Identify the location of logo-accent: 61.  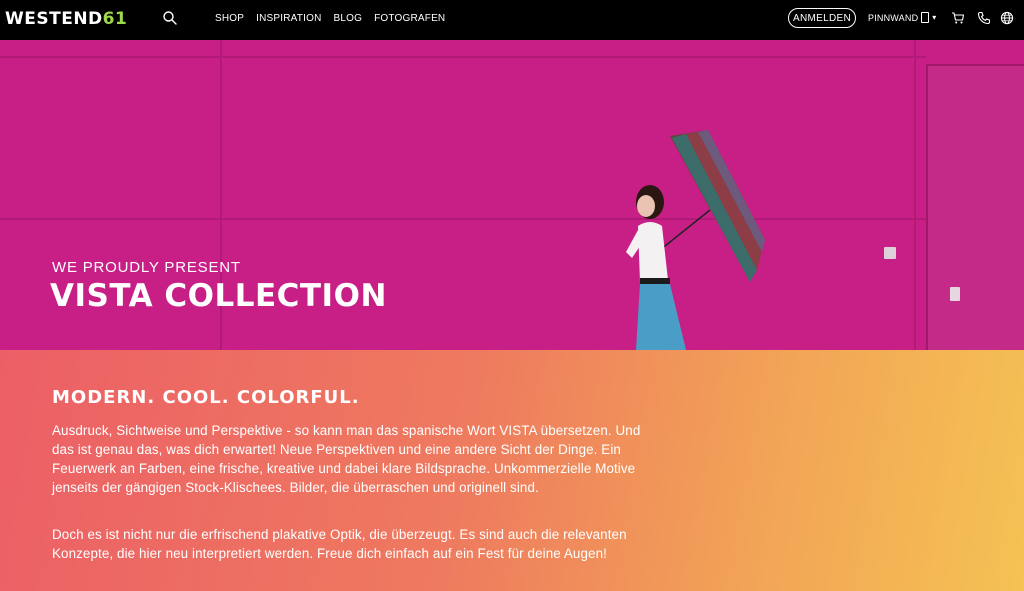
(115, 19).